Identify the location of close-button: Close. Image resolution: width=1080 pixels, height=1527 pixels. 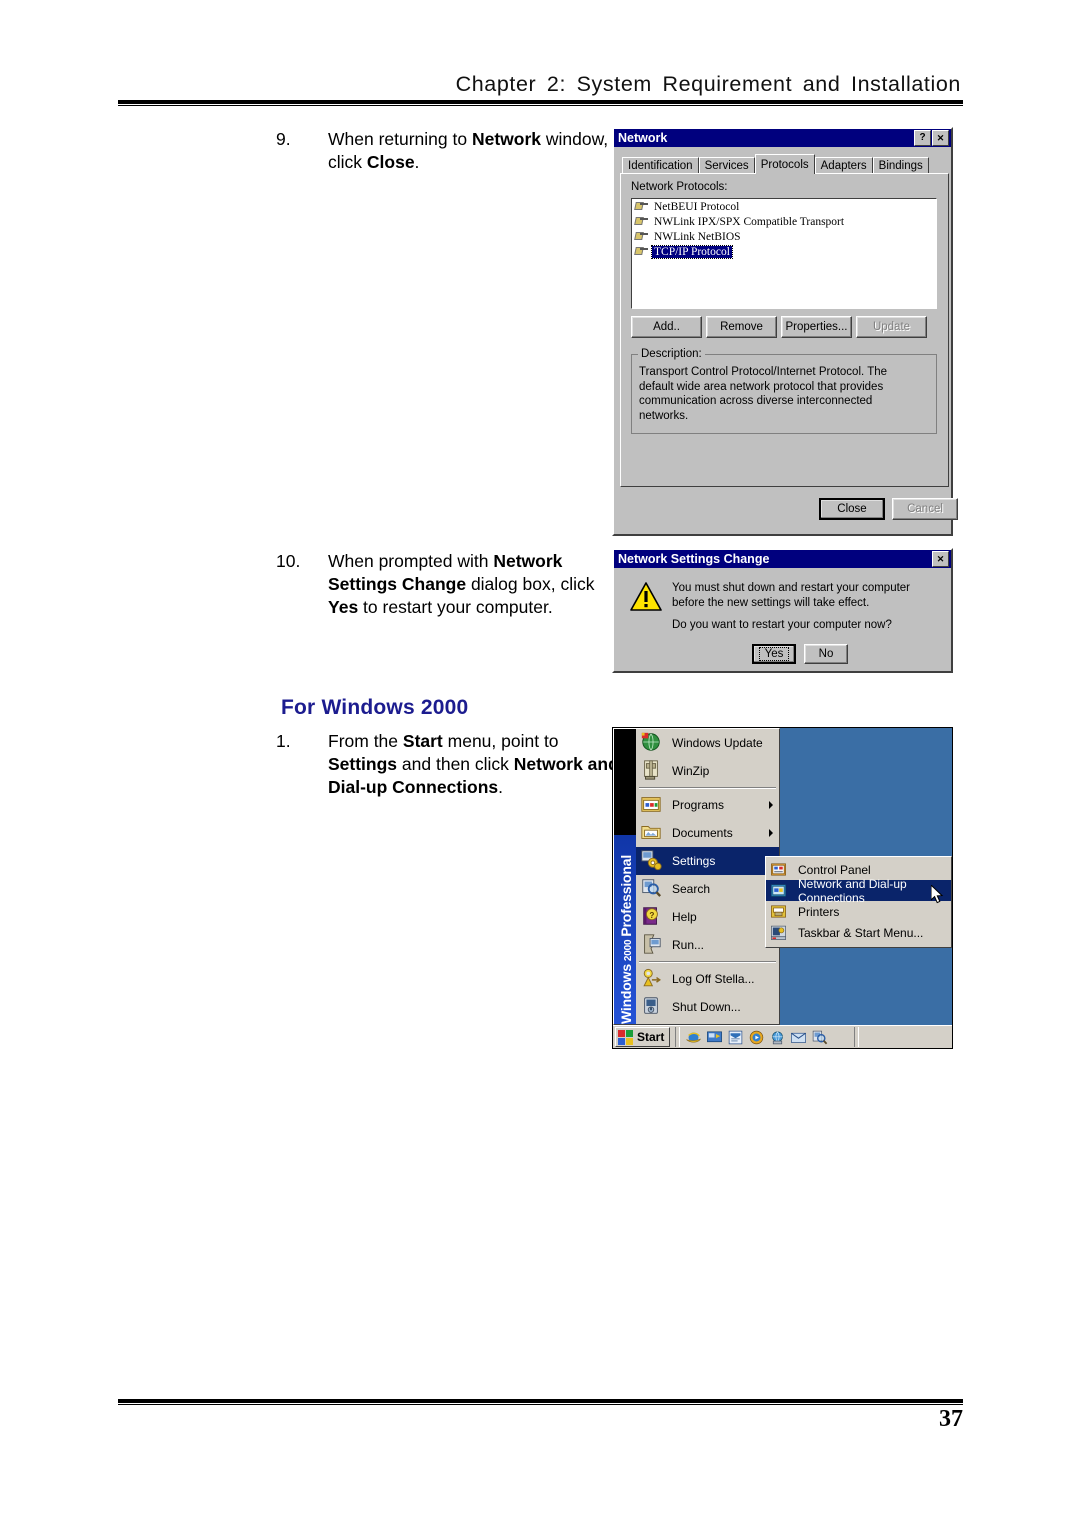
(852, 509).